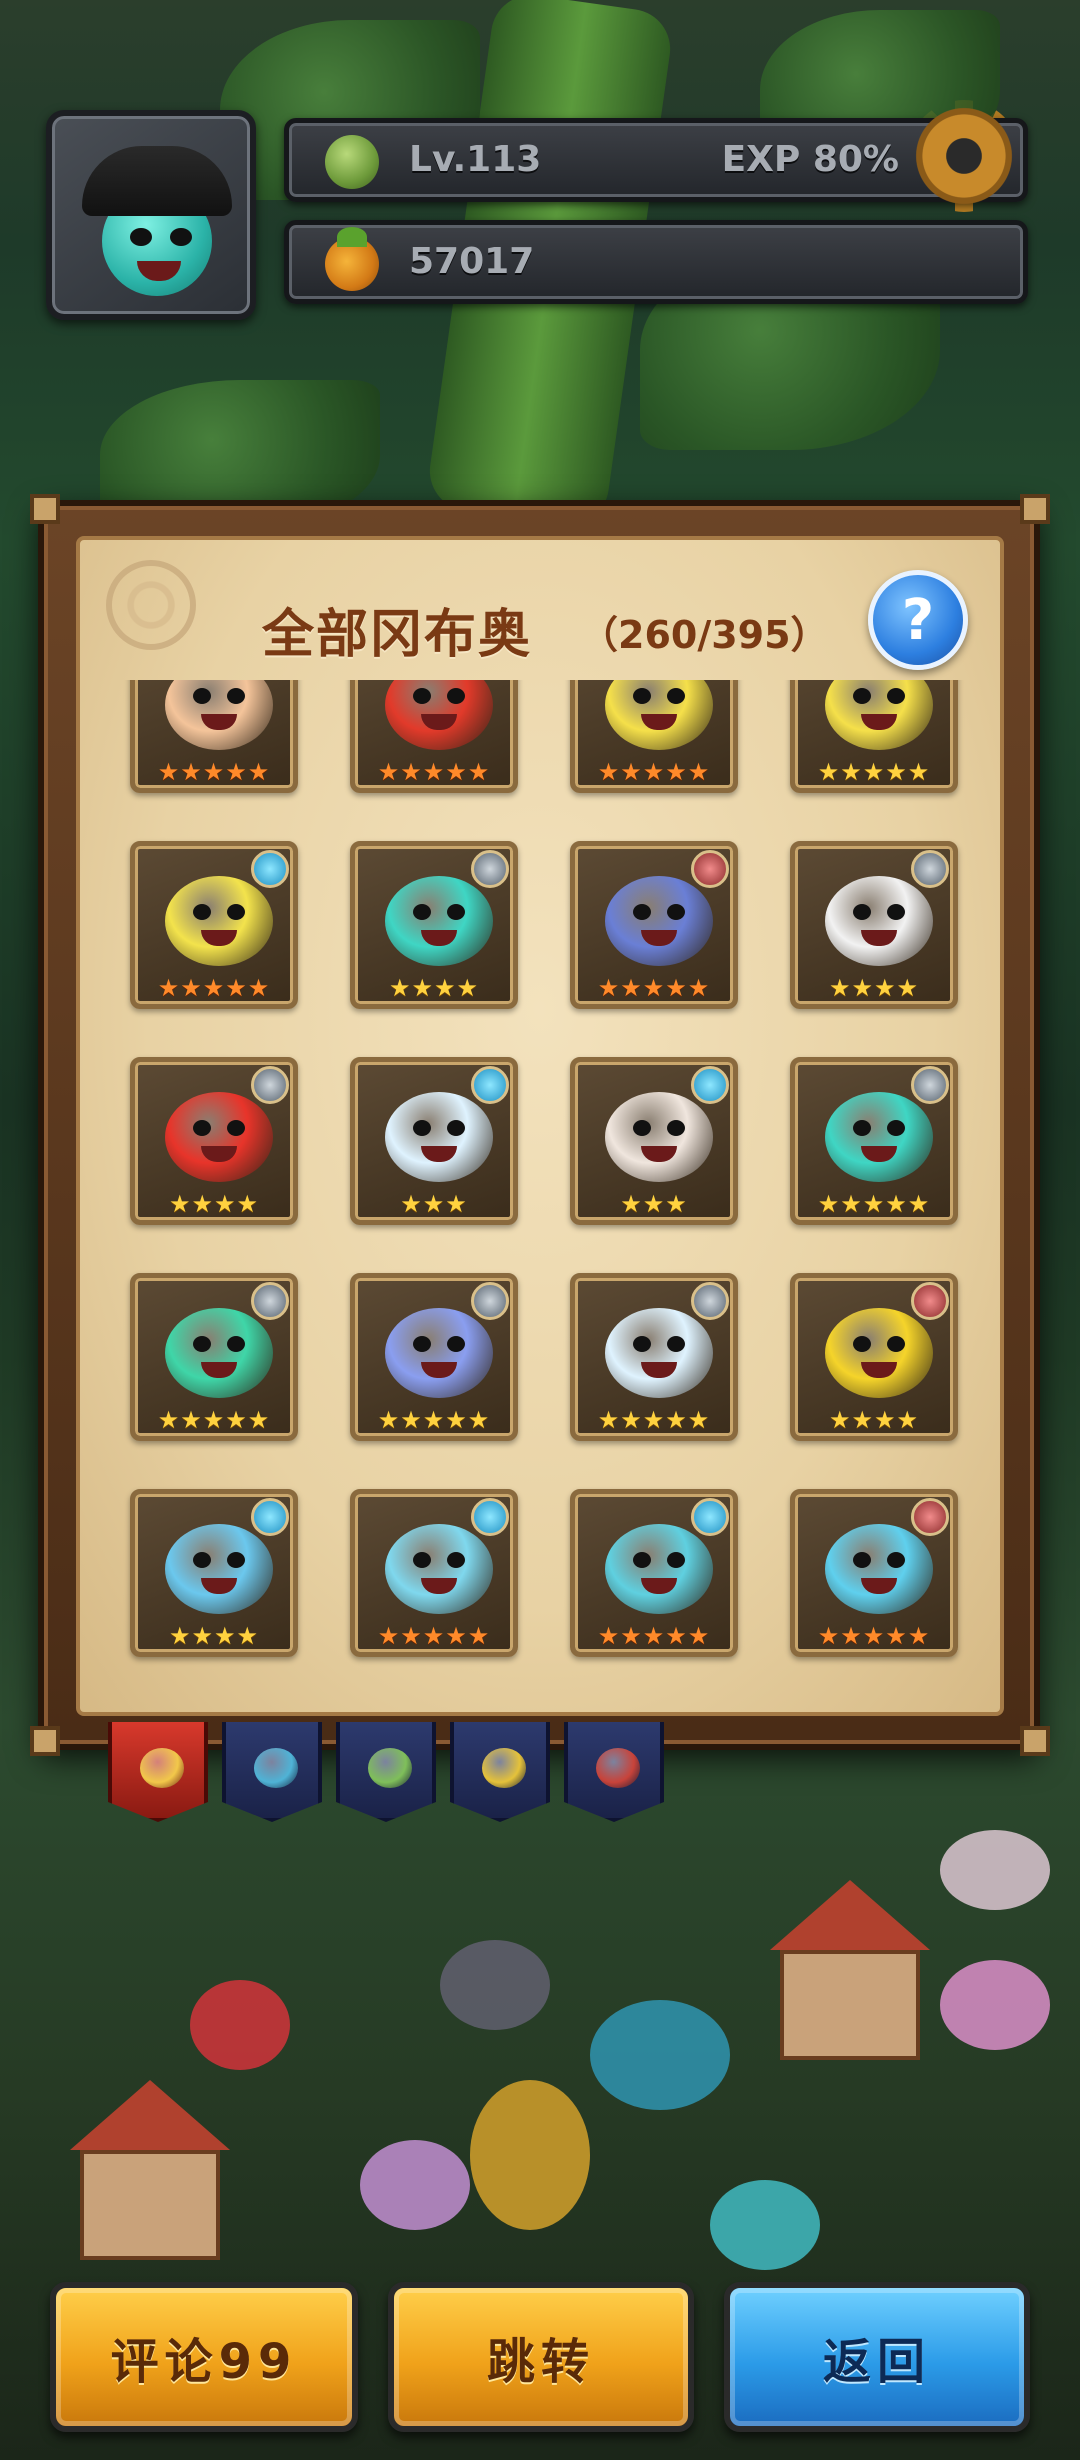 Image resolution: width=1080 pixels, height=2460 pixels. Describe the element at coordinates (656, 262) in the screenshot. I see `currency-bar: 57017` at that location.